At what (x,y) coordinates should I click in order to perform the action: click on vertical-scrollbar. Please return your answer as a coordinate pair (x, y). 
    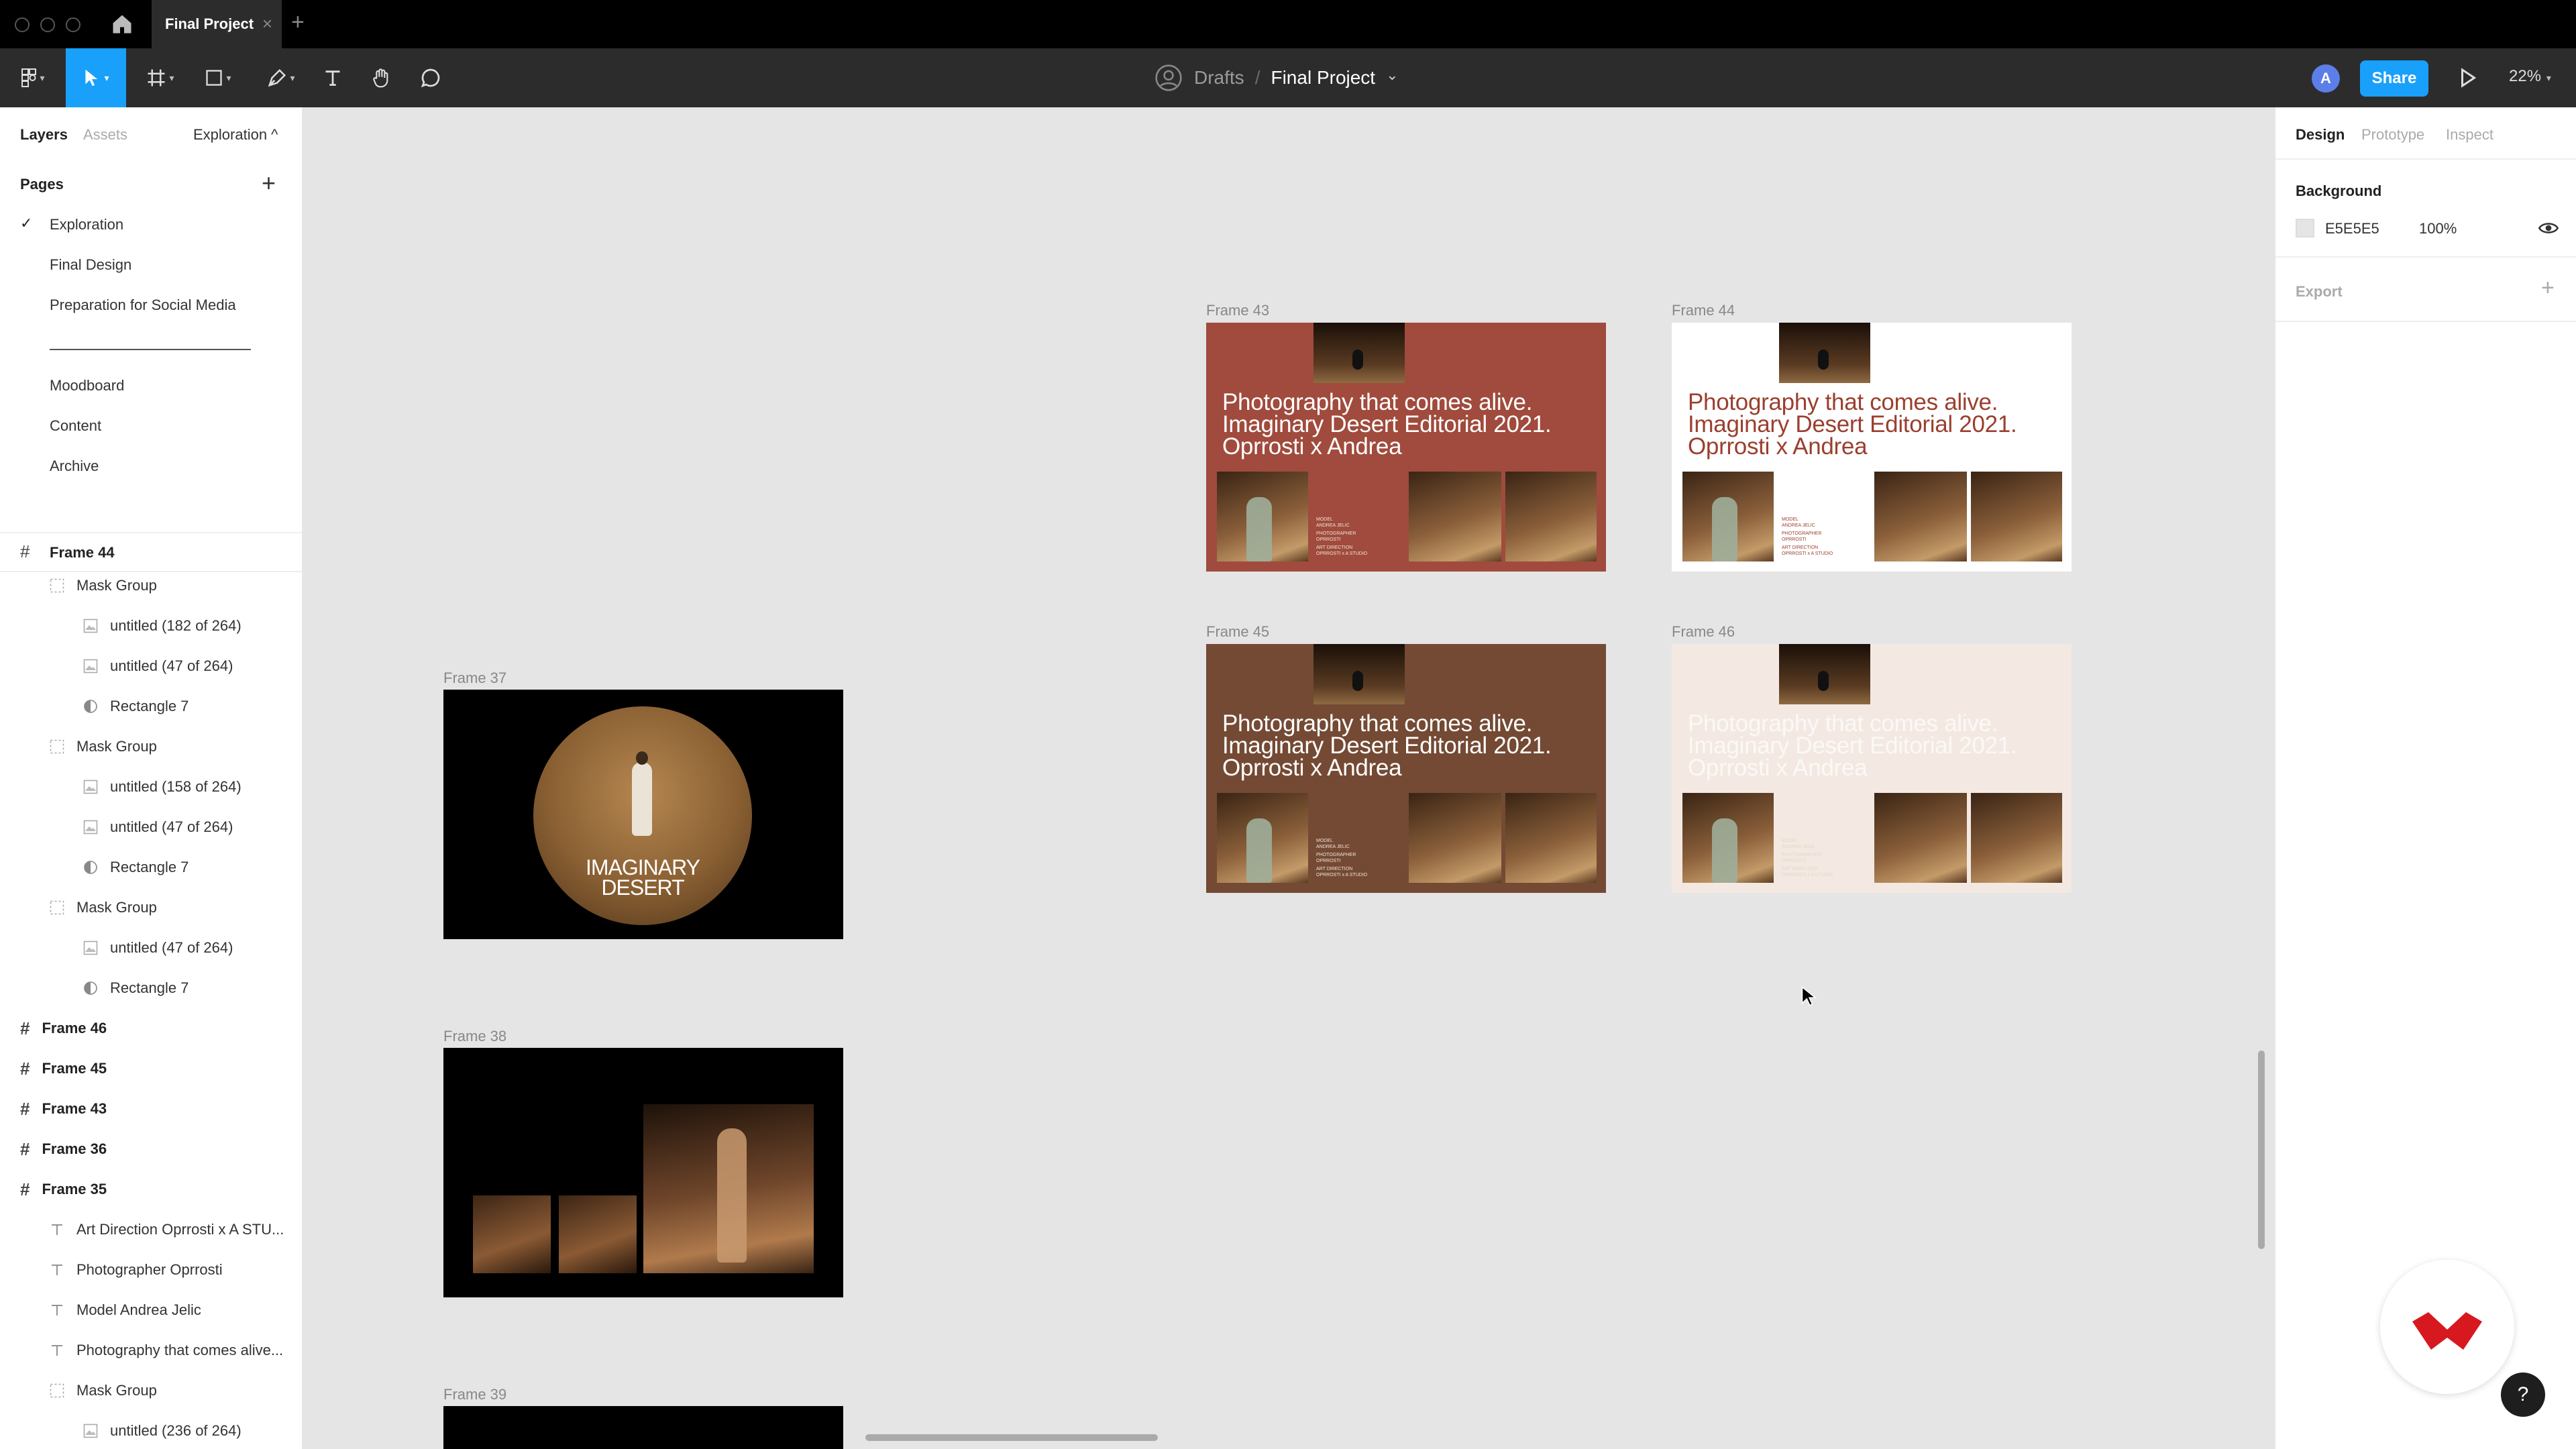
    Looking at the image, I should click on (2261, 1150).